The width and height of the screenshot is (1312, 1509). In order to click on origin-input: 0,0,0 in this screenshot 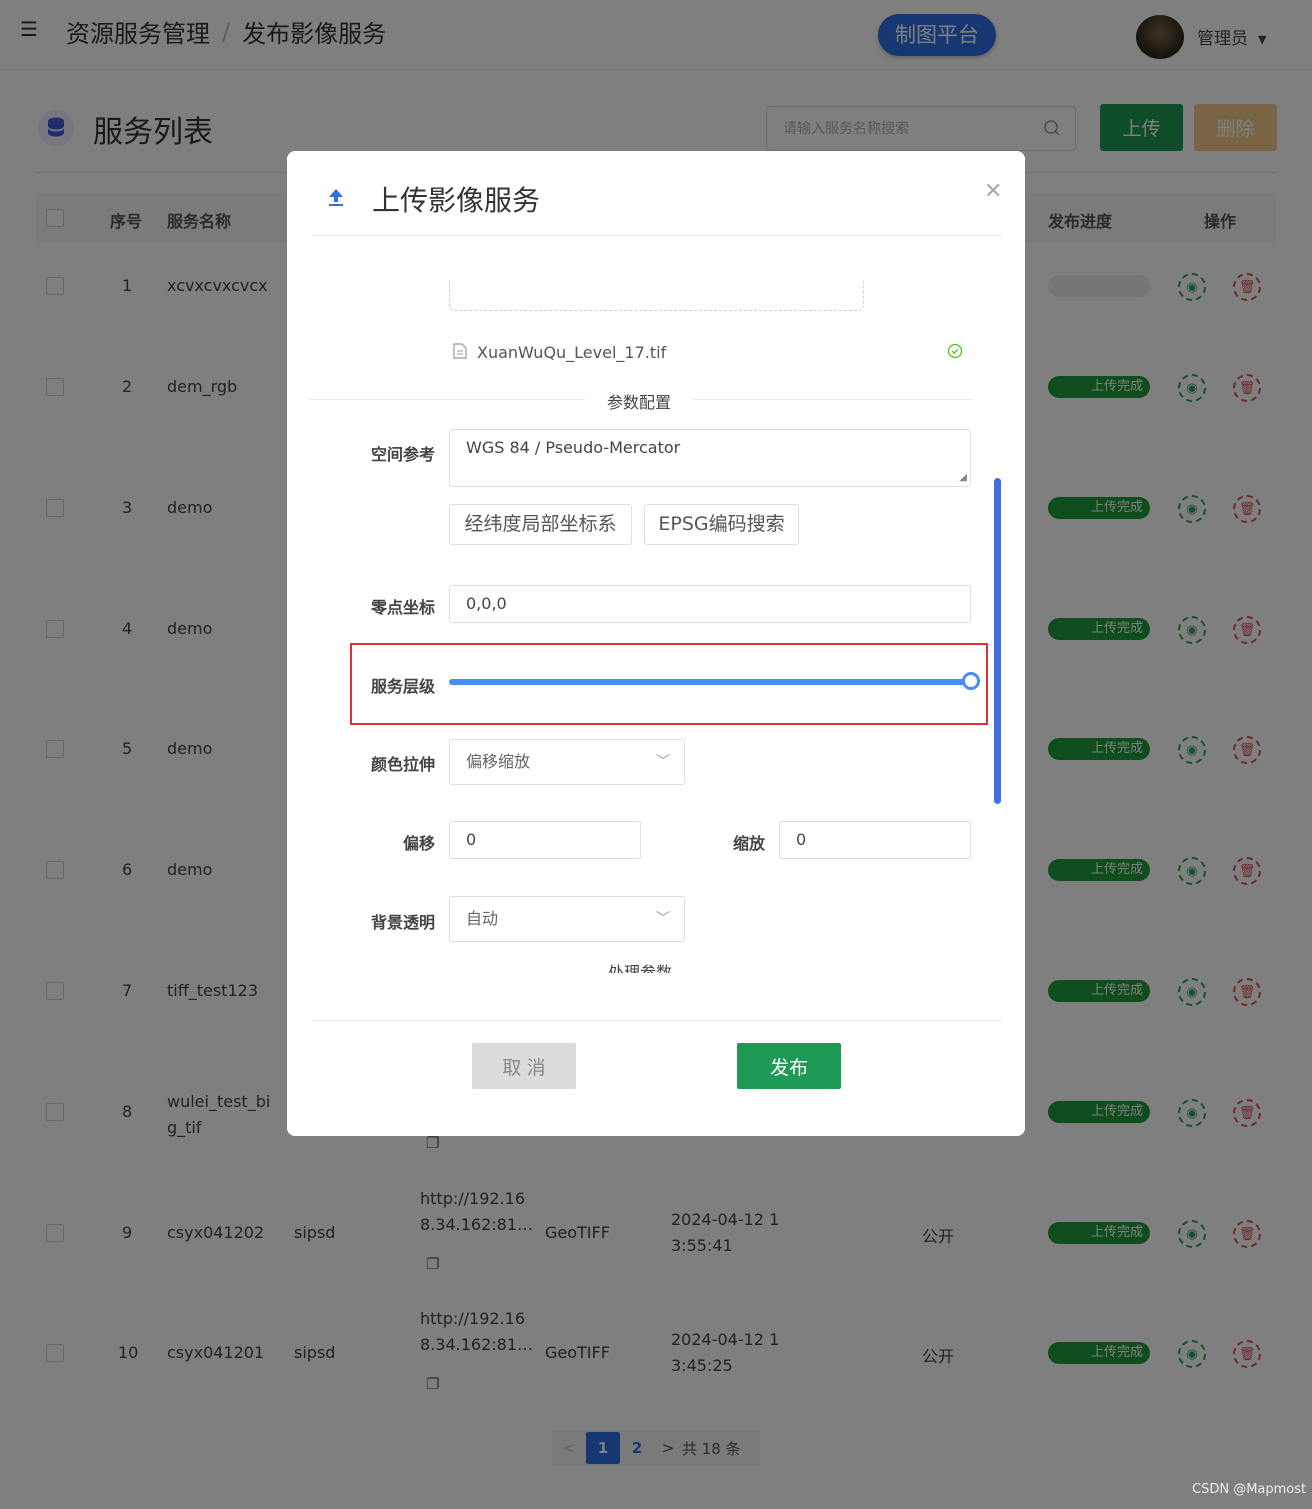, I will do `click(710, 604)`.